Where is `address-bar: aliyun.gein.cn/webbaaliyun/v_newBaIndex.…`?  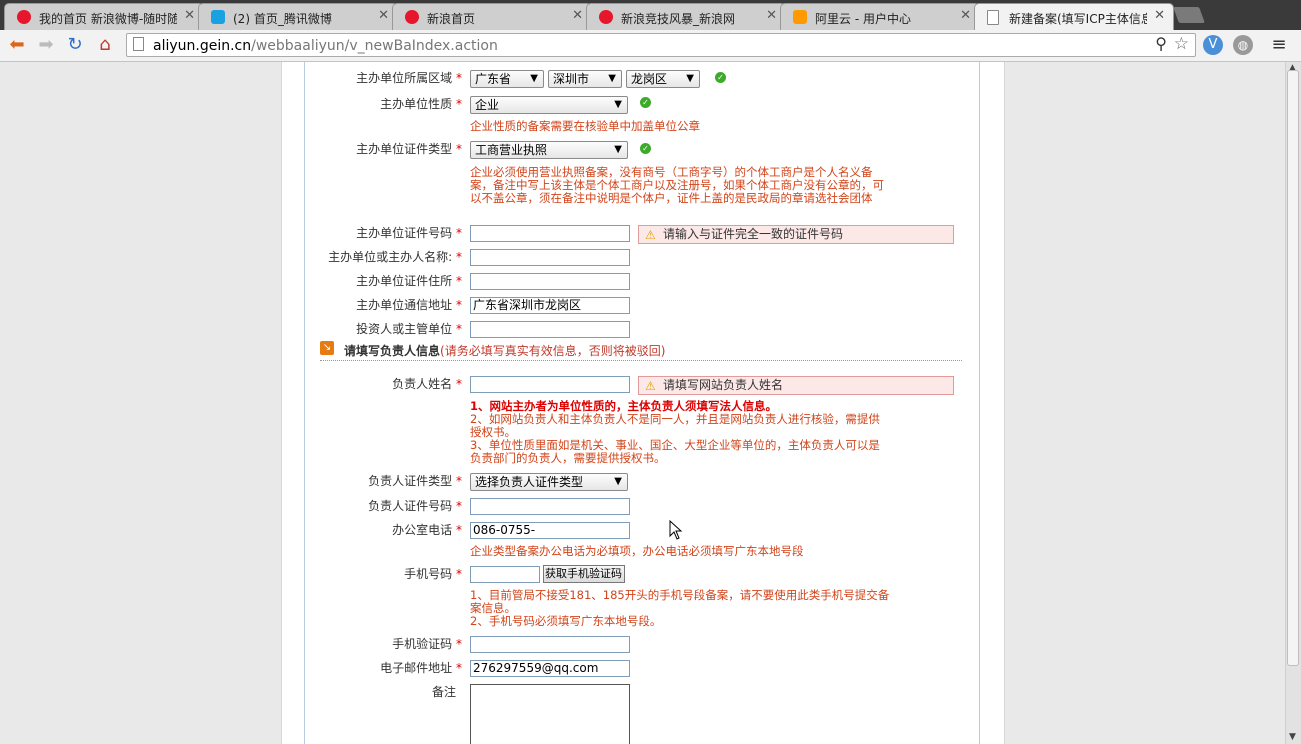
address-bar: aliyun.gein.cn/webbaaliyun/v_newBaIndex.… is located at coordinates (661, 45).